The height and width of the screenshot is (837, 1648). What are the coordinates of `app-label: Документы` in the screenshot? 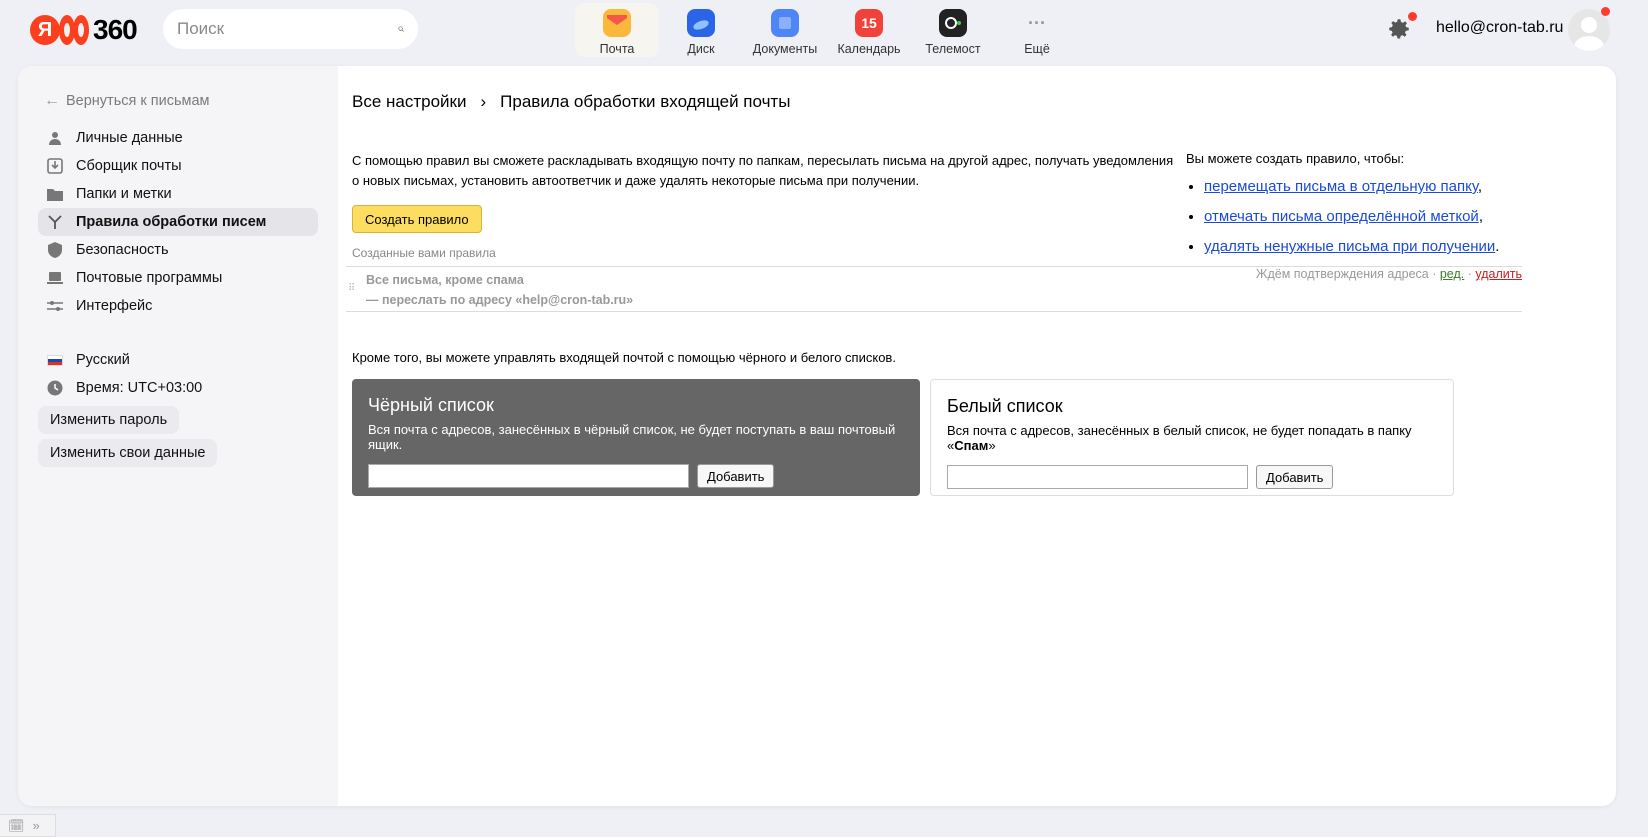 It's located at (785, 49).